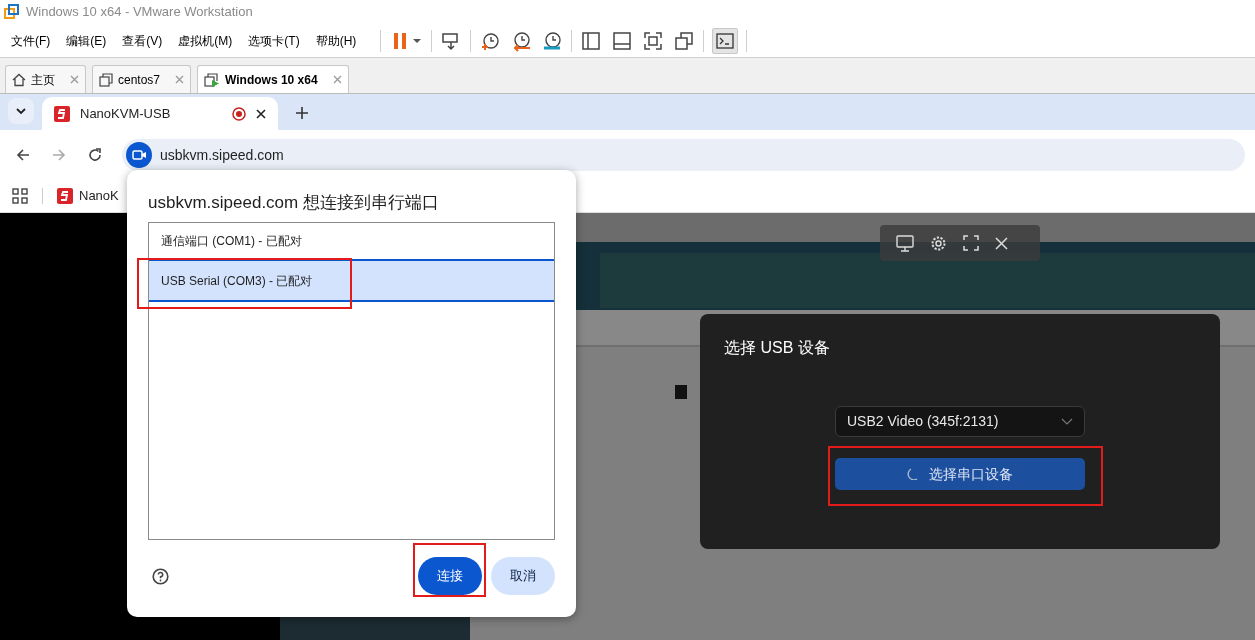 The height and width of the screenshot is (640, 1255). What do you see at coordinates (222, 155) in the screenshot?
I see `url-text: usbkvm.sipeed.com` at bounding box center [222, 155].